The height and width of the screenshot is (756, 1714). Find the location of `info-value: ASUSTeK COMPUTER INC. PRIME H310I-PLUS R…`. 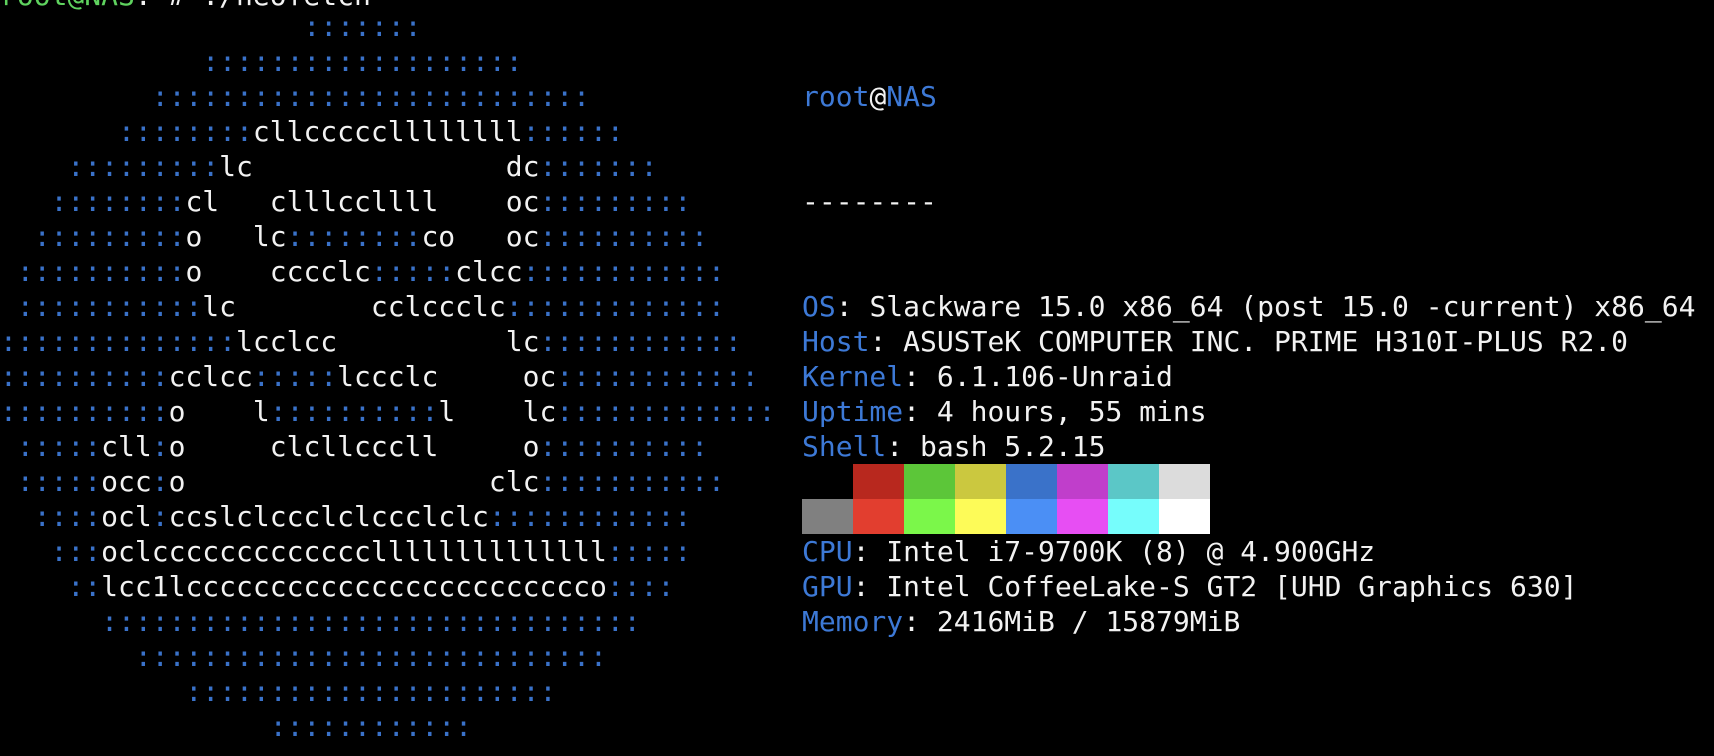

info-value: ASUSTeK COMPUTER INC. PRIME H310I-PLUS R… is located at coordinates (1266, 341).